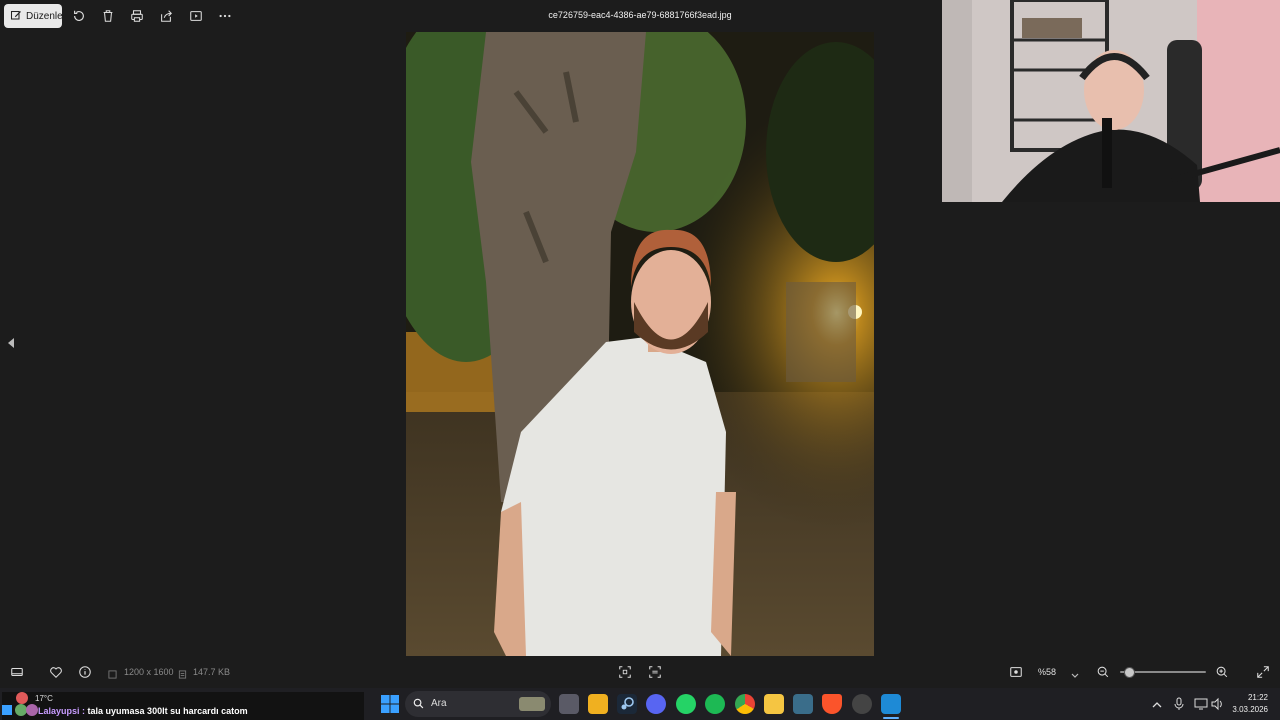  What do you see at coordinates (1217, 705) in the screenshot?
I see `volume-icon` at bounding box center [1217, 705].